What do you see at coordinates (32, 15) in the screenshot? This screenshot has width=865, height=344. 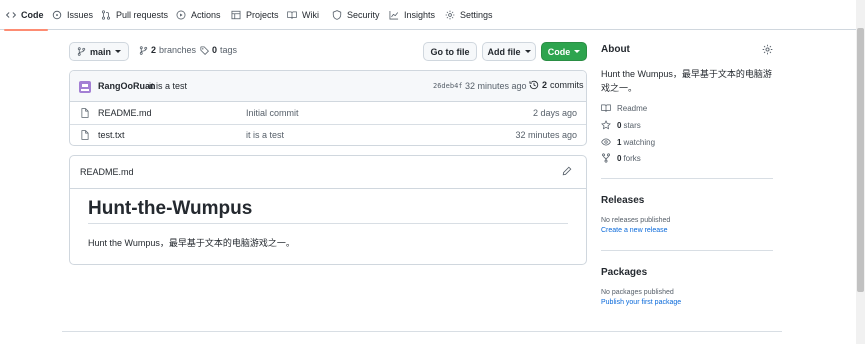 I see `tab-label: Code` at bounding box center [32, 15].